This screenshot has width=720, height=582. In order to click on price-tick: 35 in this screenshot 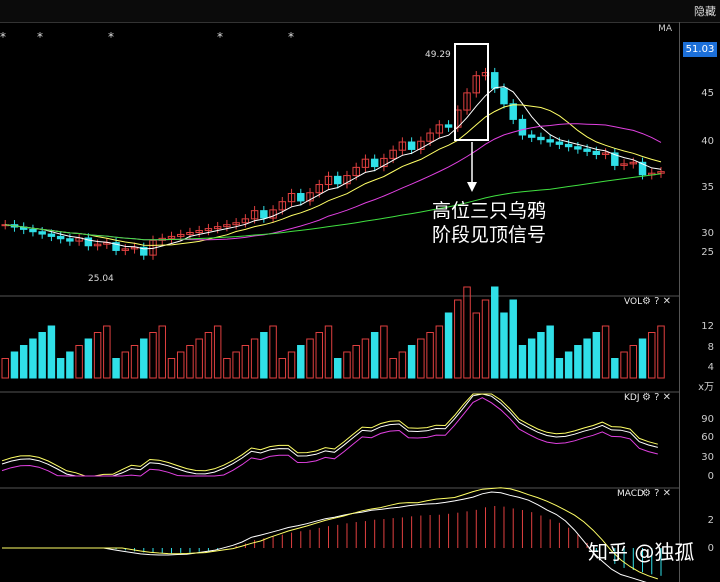, I will do `click(707, 187)`.